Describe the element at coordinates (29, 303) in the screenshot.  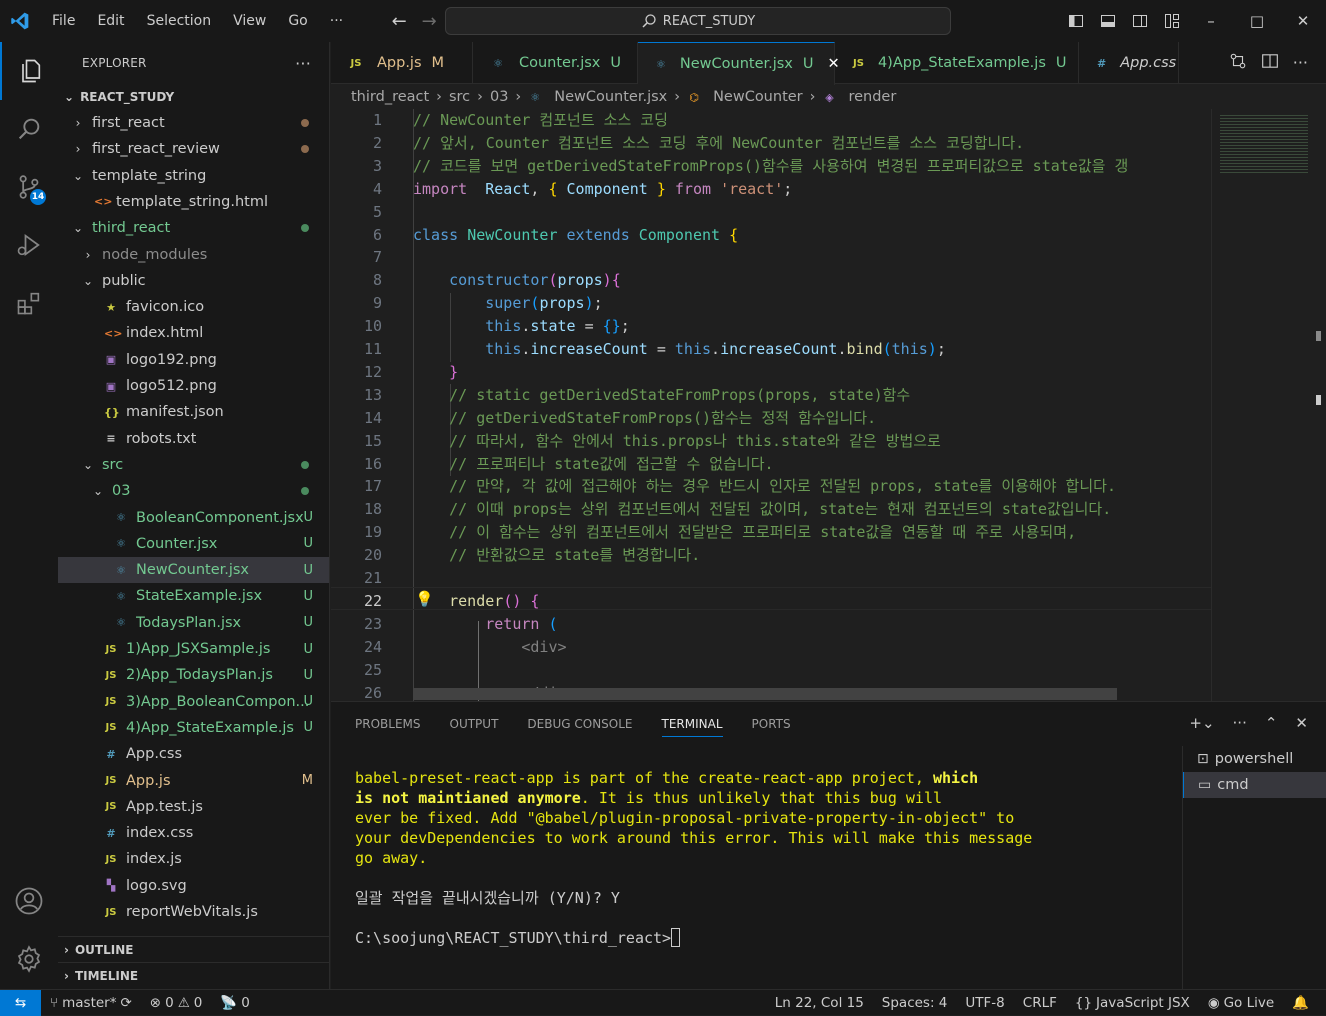
I see `extensions-activity` at that location.